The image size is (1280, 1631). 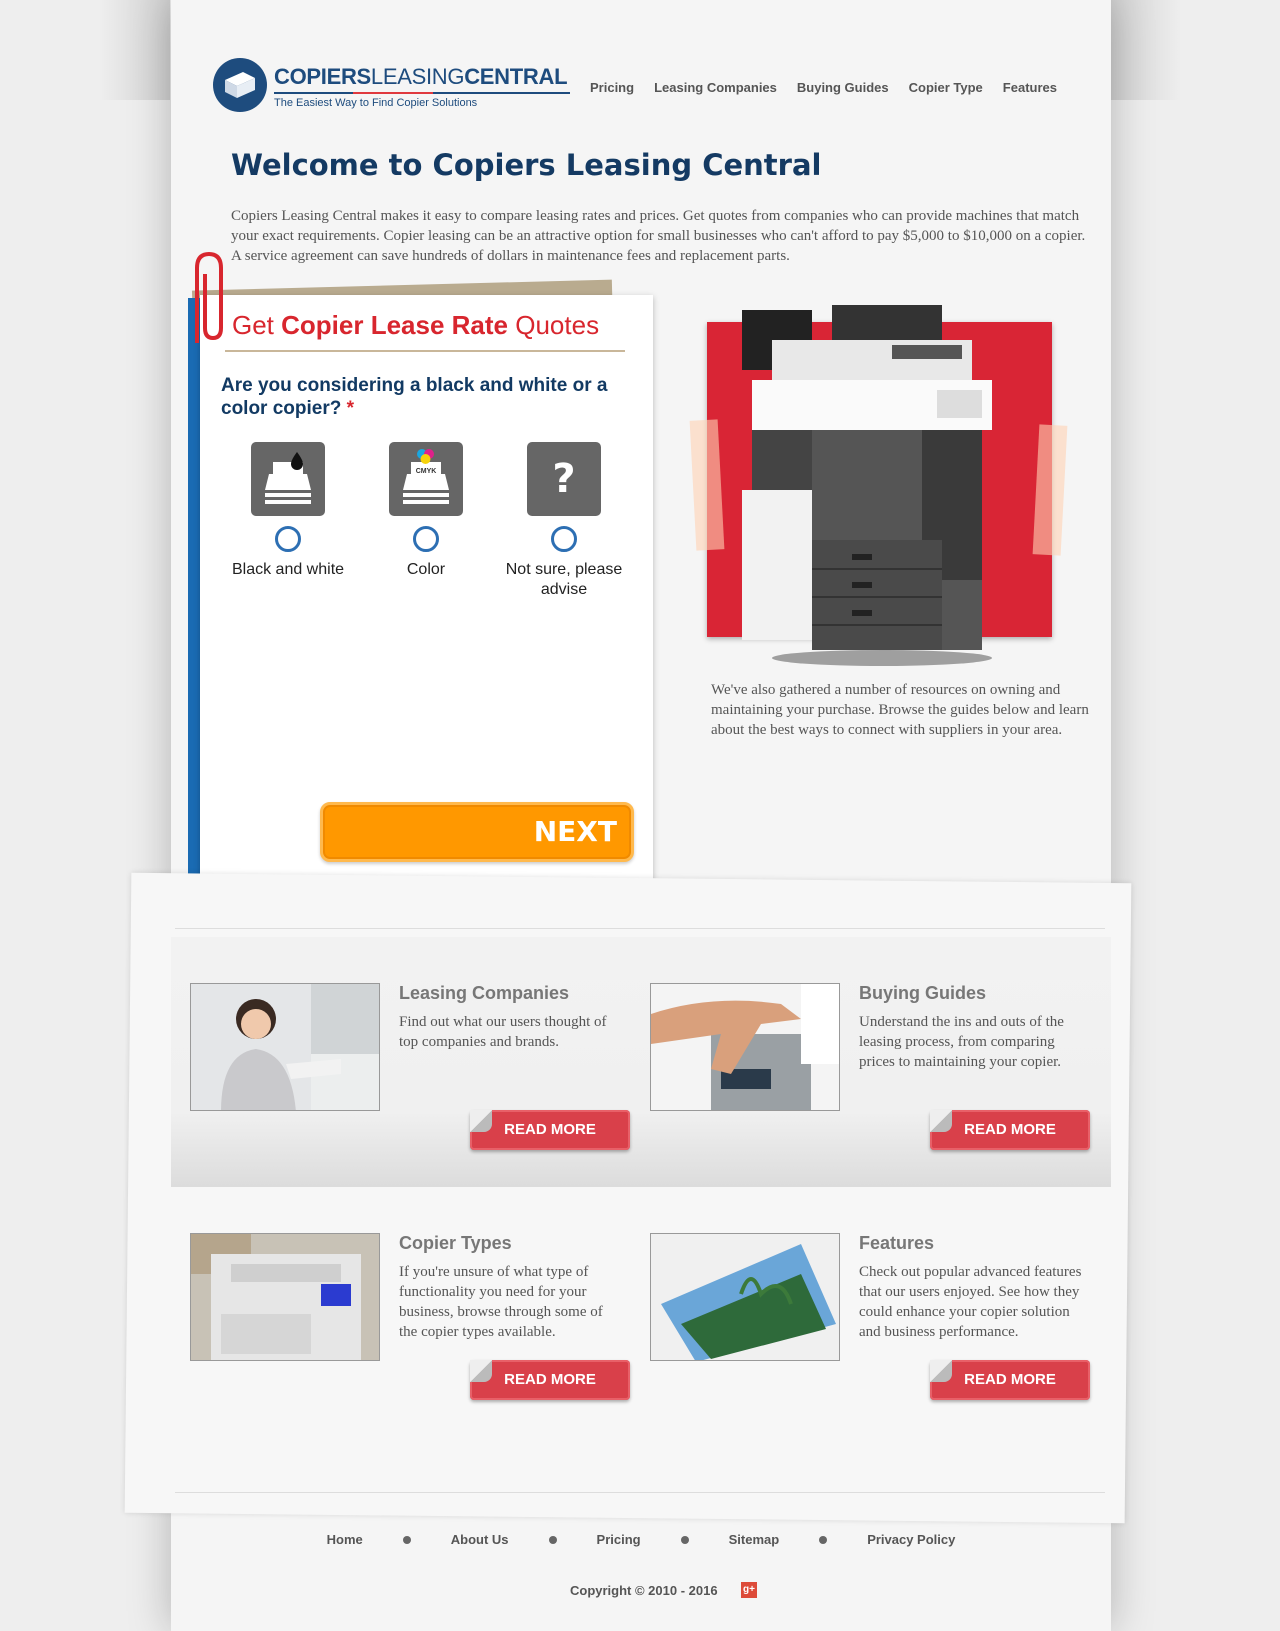 I want to click on footer-link-home: Home, so click(x=345, y=1539).